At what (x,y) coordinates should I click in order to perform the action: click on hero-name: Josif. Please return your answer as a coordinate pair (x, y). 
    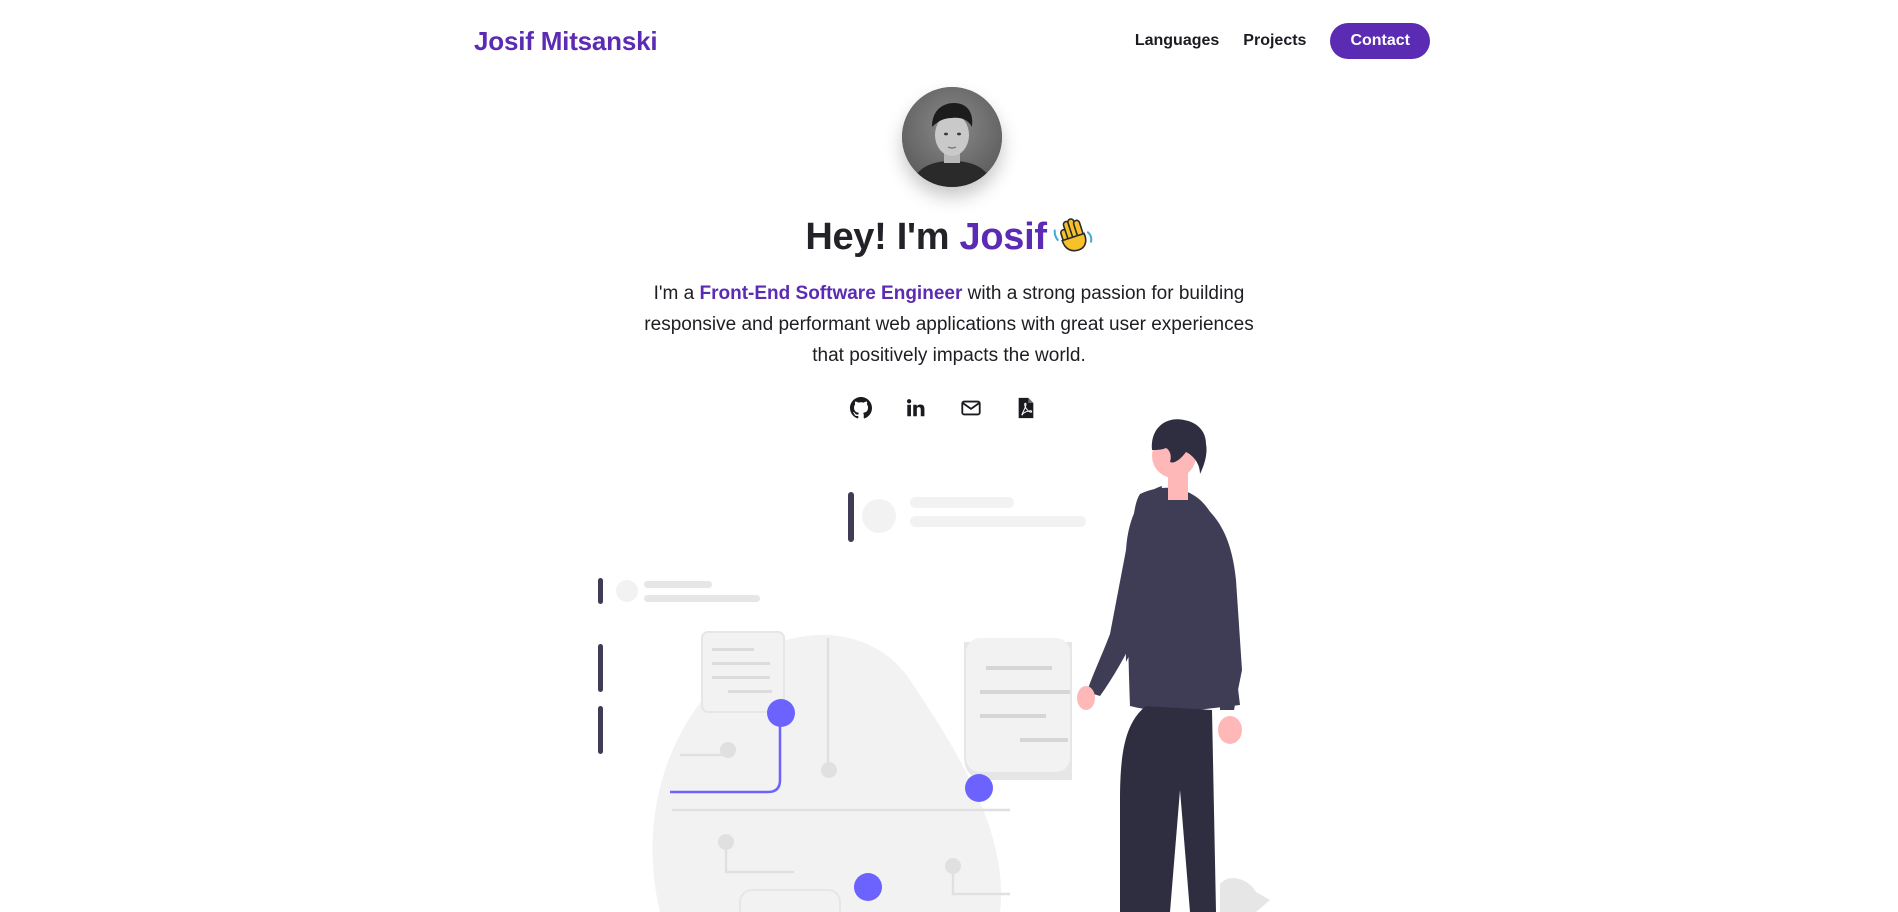
    Looking at the image, I should click on (1003, 237).